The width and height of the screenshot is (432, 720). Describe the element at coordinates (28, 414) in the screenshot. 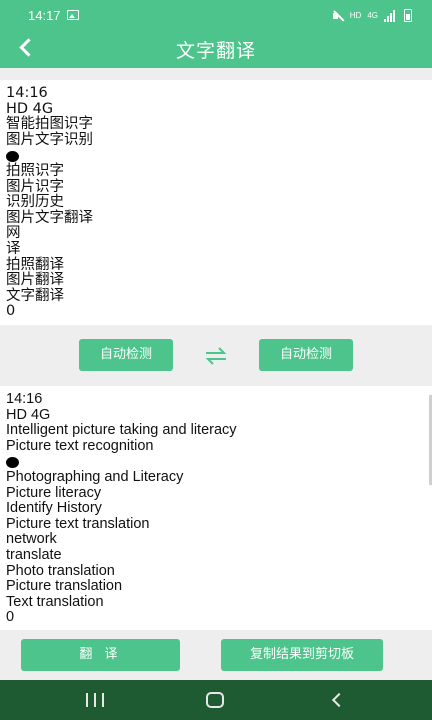

I see `result-text-line: HD 4G` at that location.